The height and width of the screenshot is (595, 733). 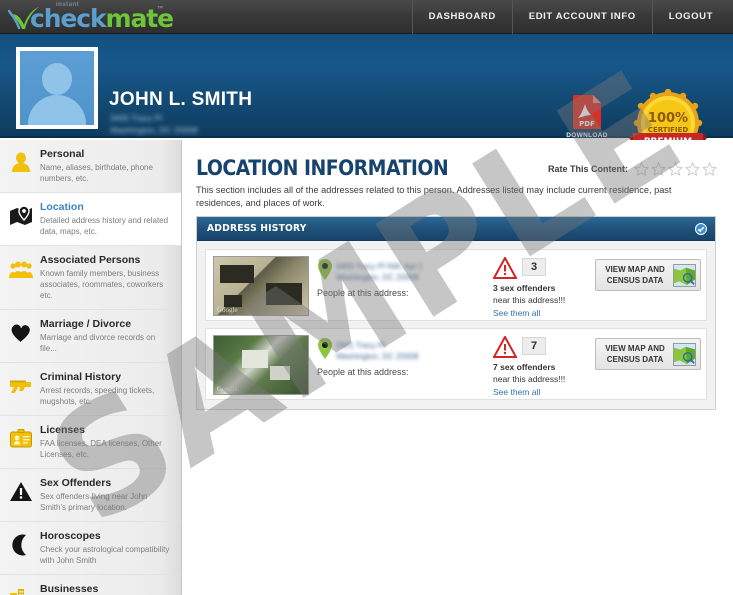 What do you see at coordinates (257, 228) in the screenshot?
I see `panel-header-title: ADDRESS HISTORY` at bounding box center [257, 228].